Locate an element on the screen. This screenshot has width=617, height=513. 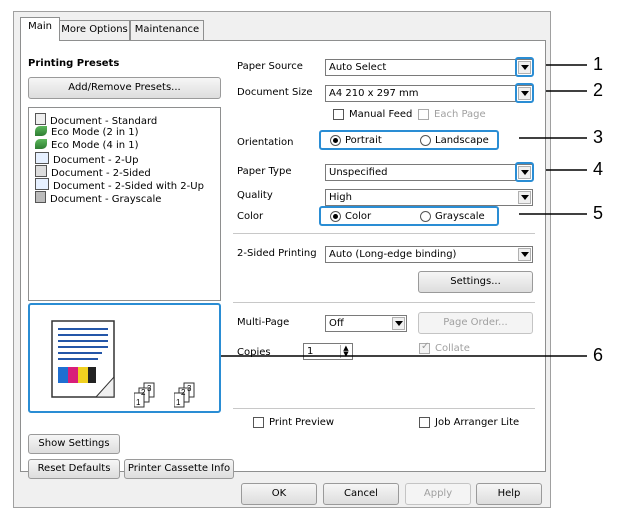
callout-number: 6 is located at coordinates (598, 355).